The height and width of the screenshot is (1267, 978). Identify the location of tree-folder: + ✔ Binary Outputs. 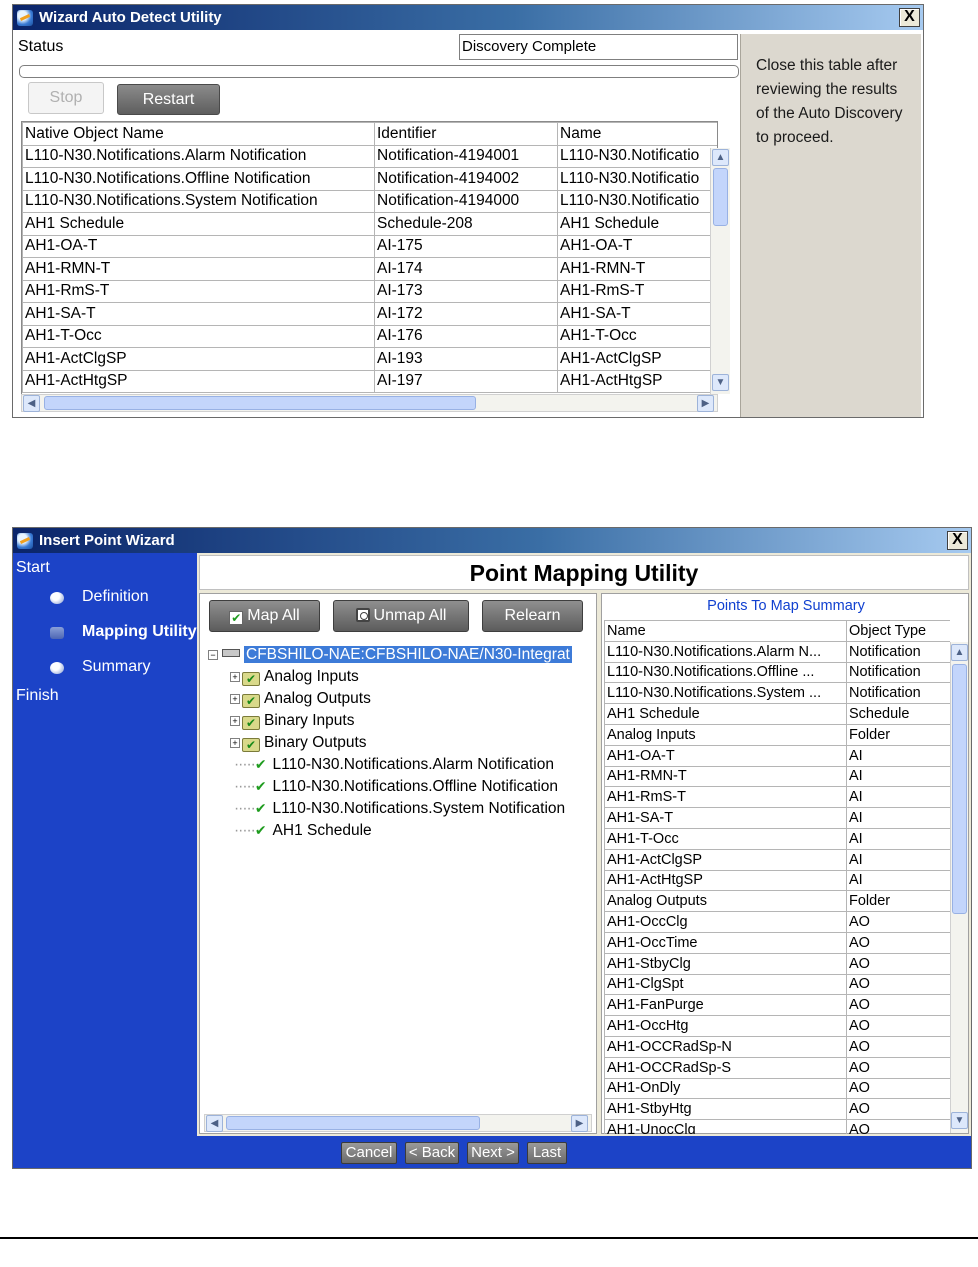
(298, 742).